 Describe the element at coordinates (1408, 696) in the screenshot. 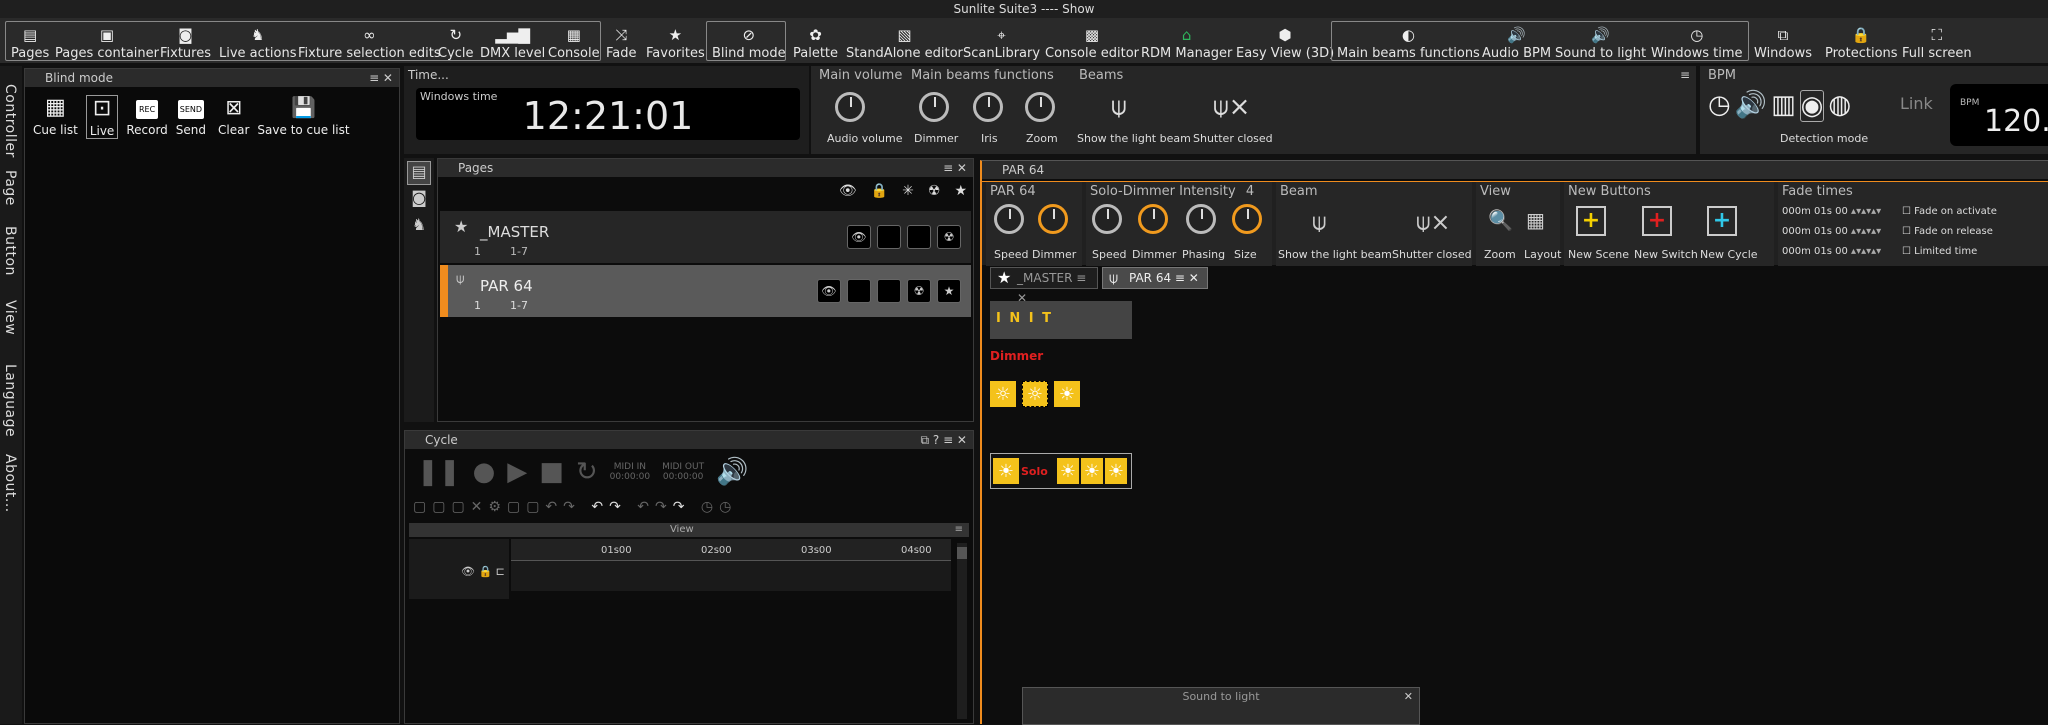

I see `close-icon: ✕` at that location.